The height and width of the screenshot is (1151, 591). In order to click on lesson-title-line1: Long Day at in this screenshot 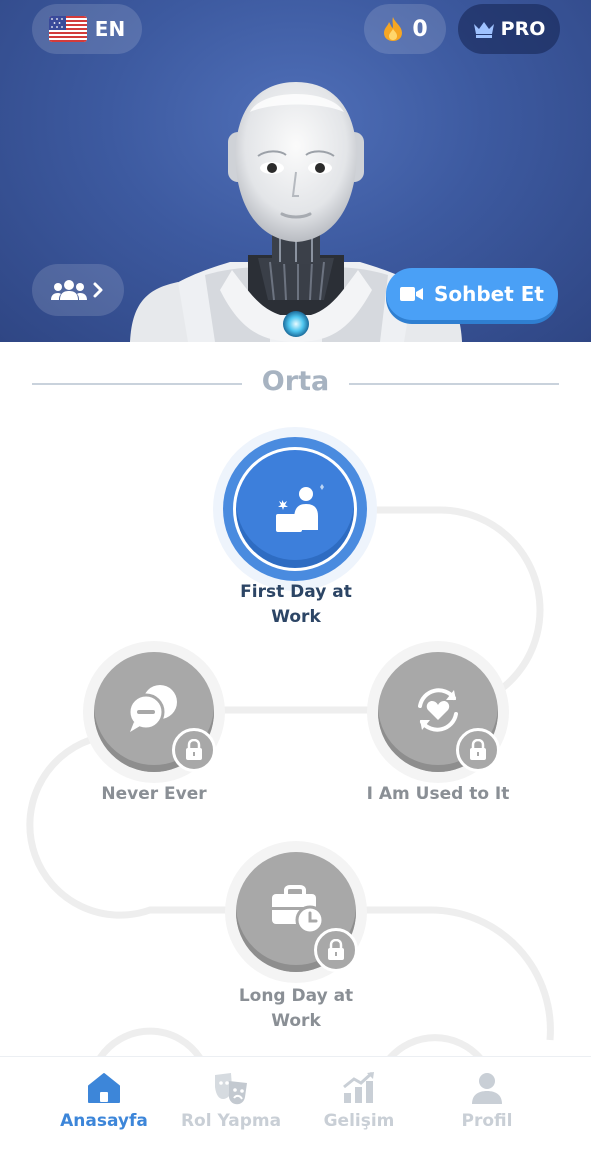, I will do `click(296, 996)`.